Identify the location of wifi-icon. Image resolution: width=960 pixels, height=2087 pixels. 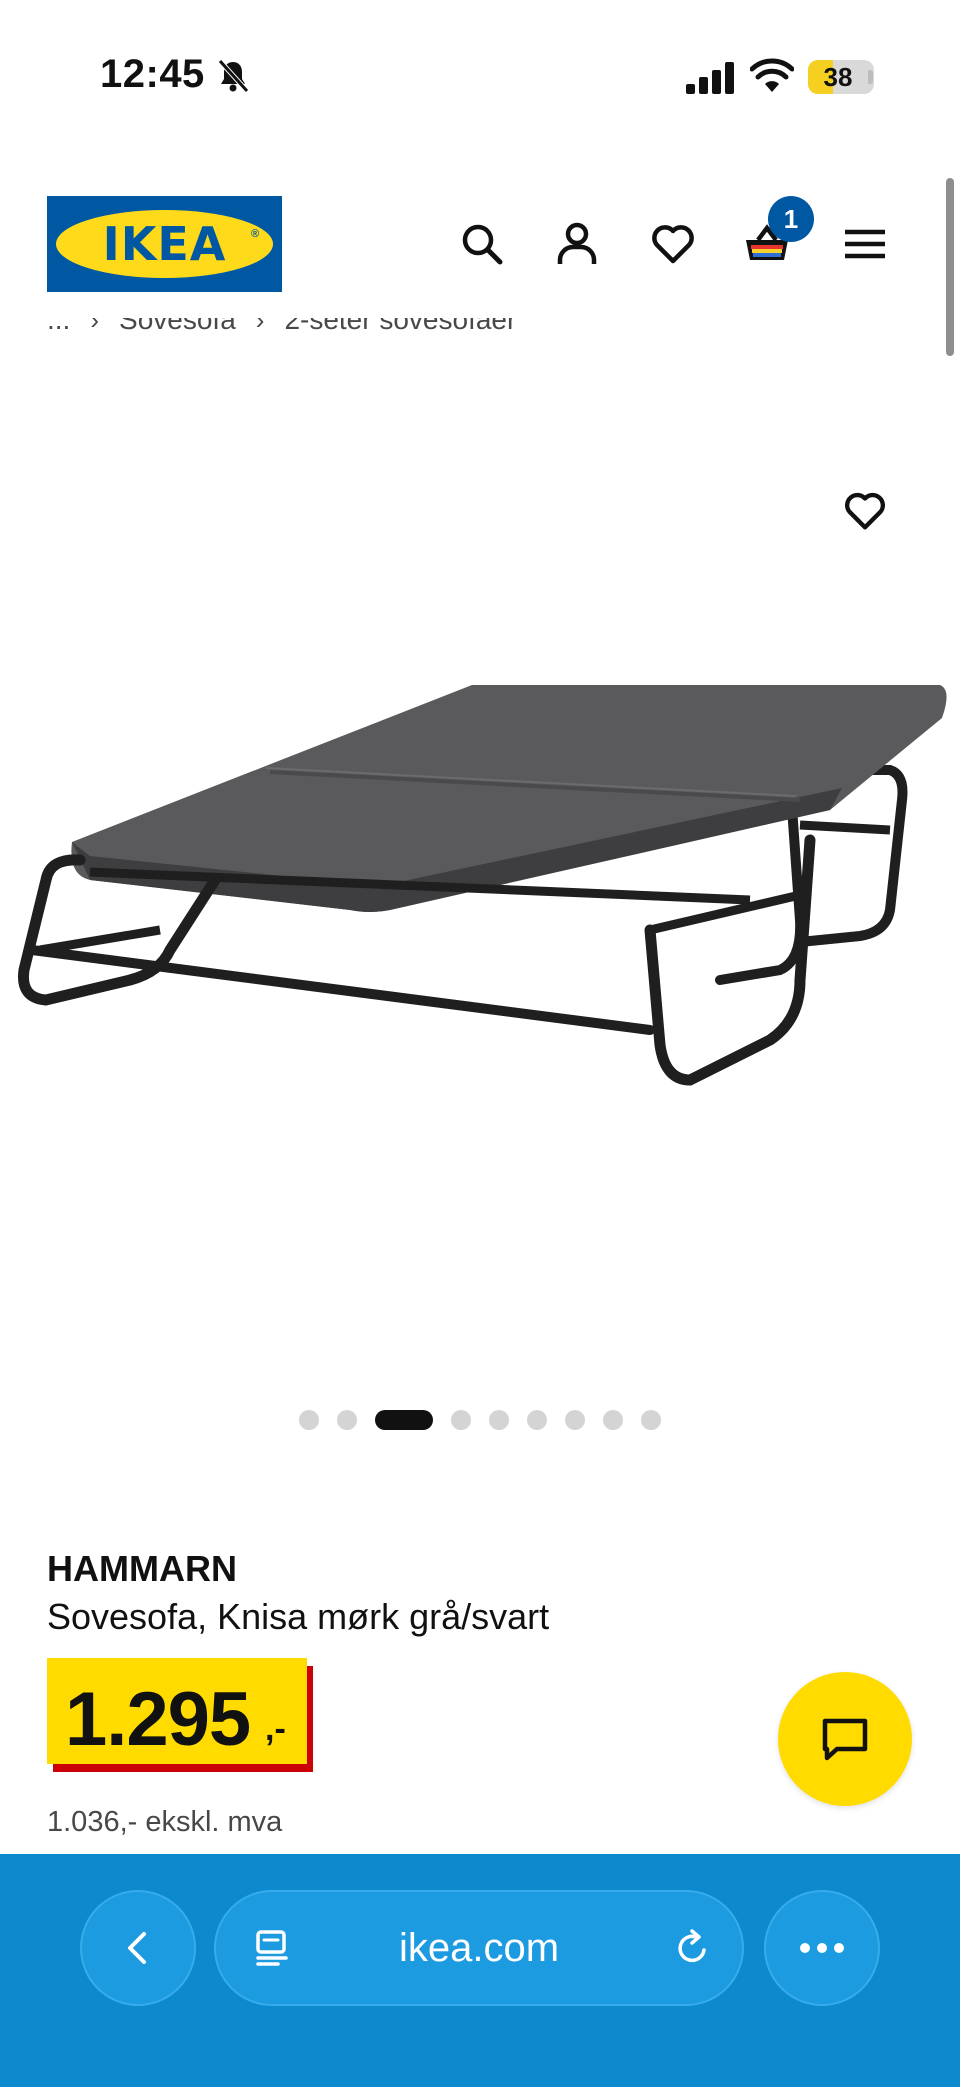
(772, 75).